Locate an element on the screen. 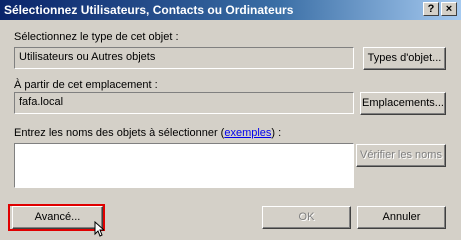 The width and height of the screenshot is (461, 240). advanced-highlight-box is located at coordinates (56, 217).